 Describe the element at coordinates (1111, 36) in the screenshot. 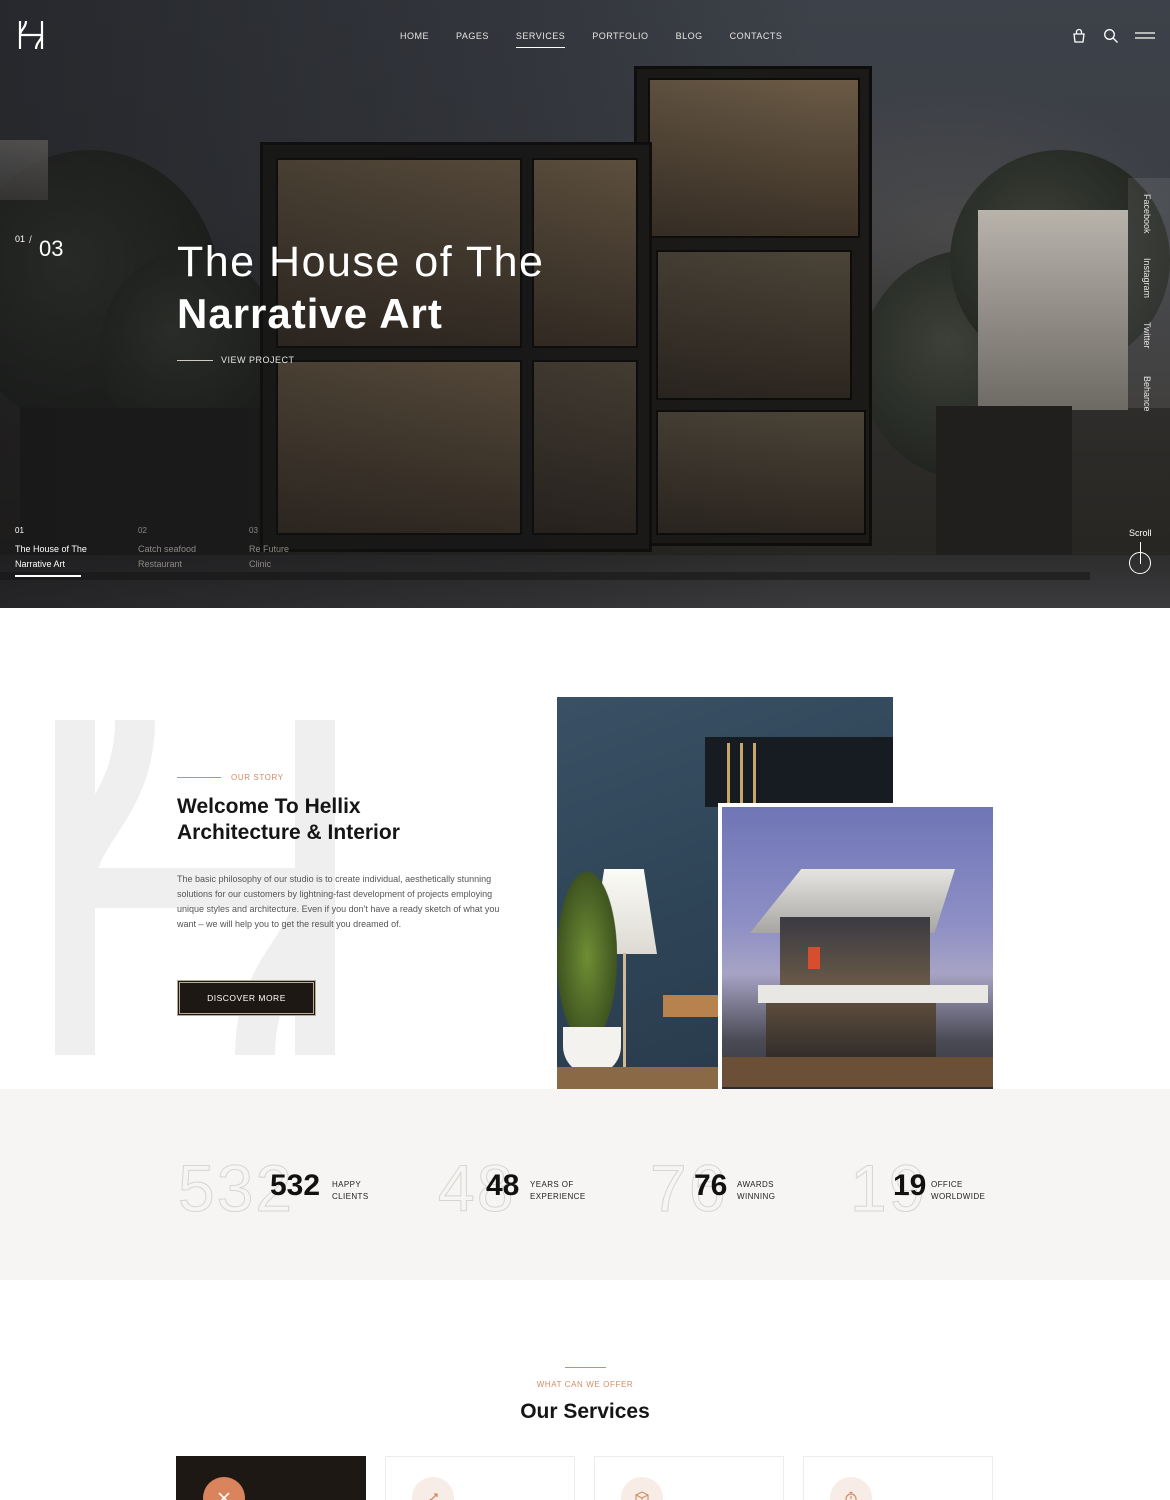

I see `search-icon` at that location.